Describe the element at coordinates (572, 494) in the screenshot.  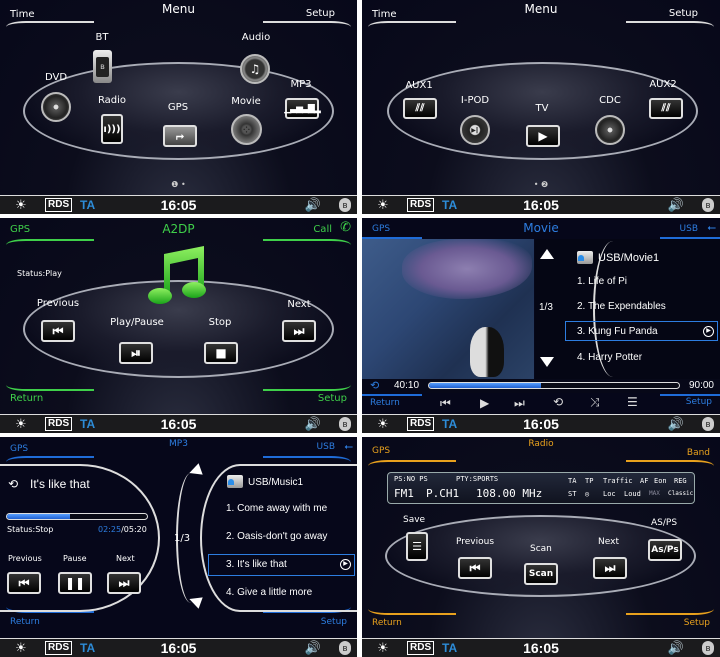
I see `flag-st: ST` at that location.